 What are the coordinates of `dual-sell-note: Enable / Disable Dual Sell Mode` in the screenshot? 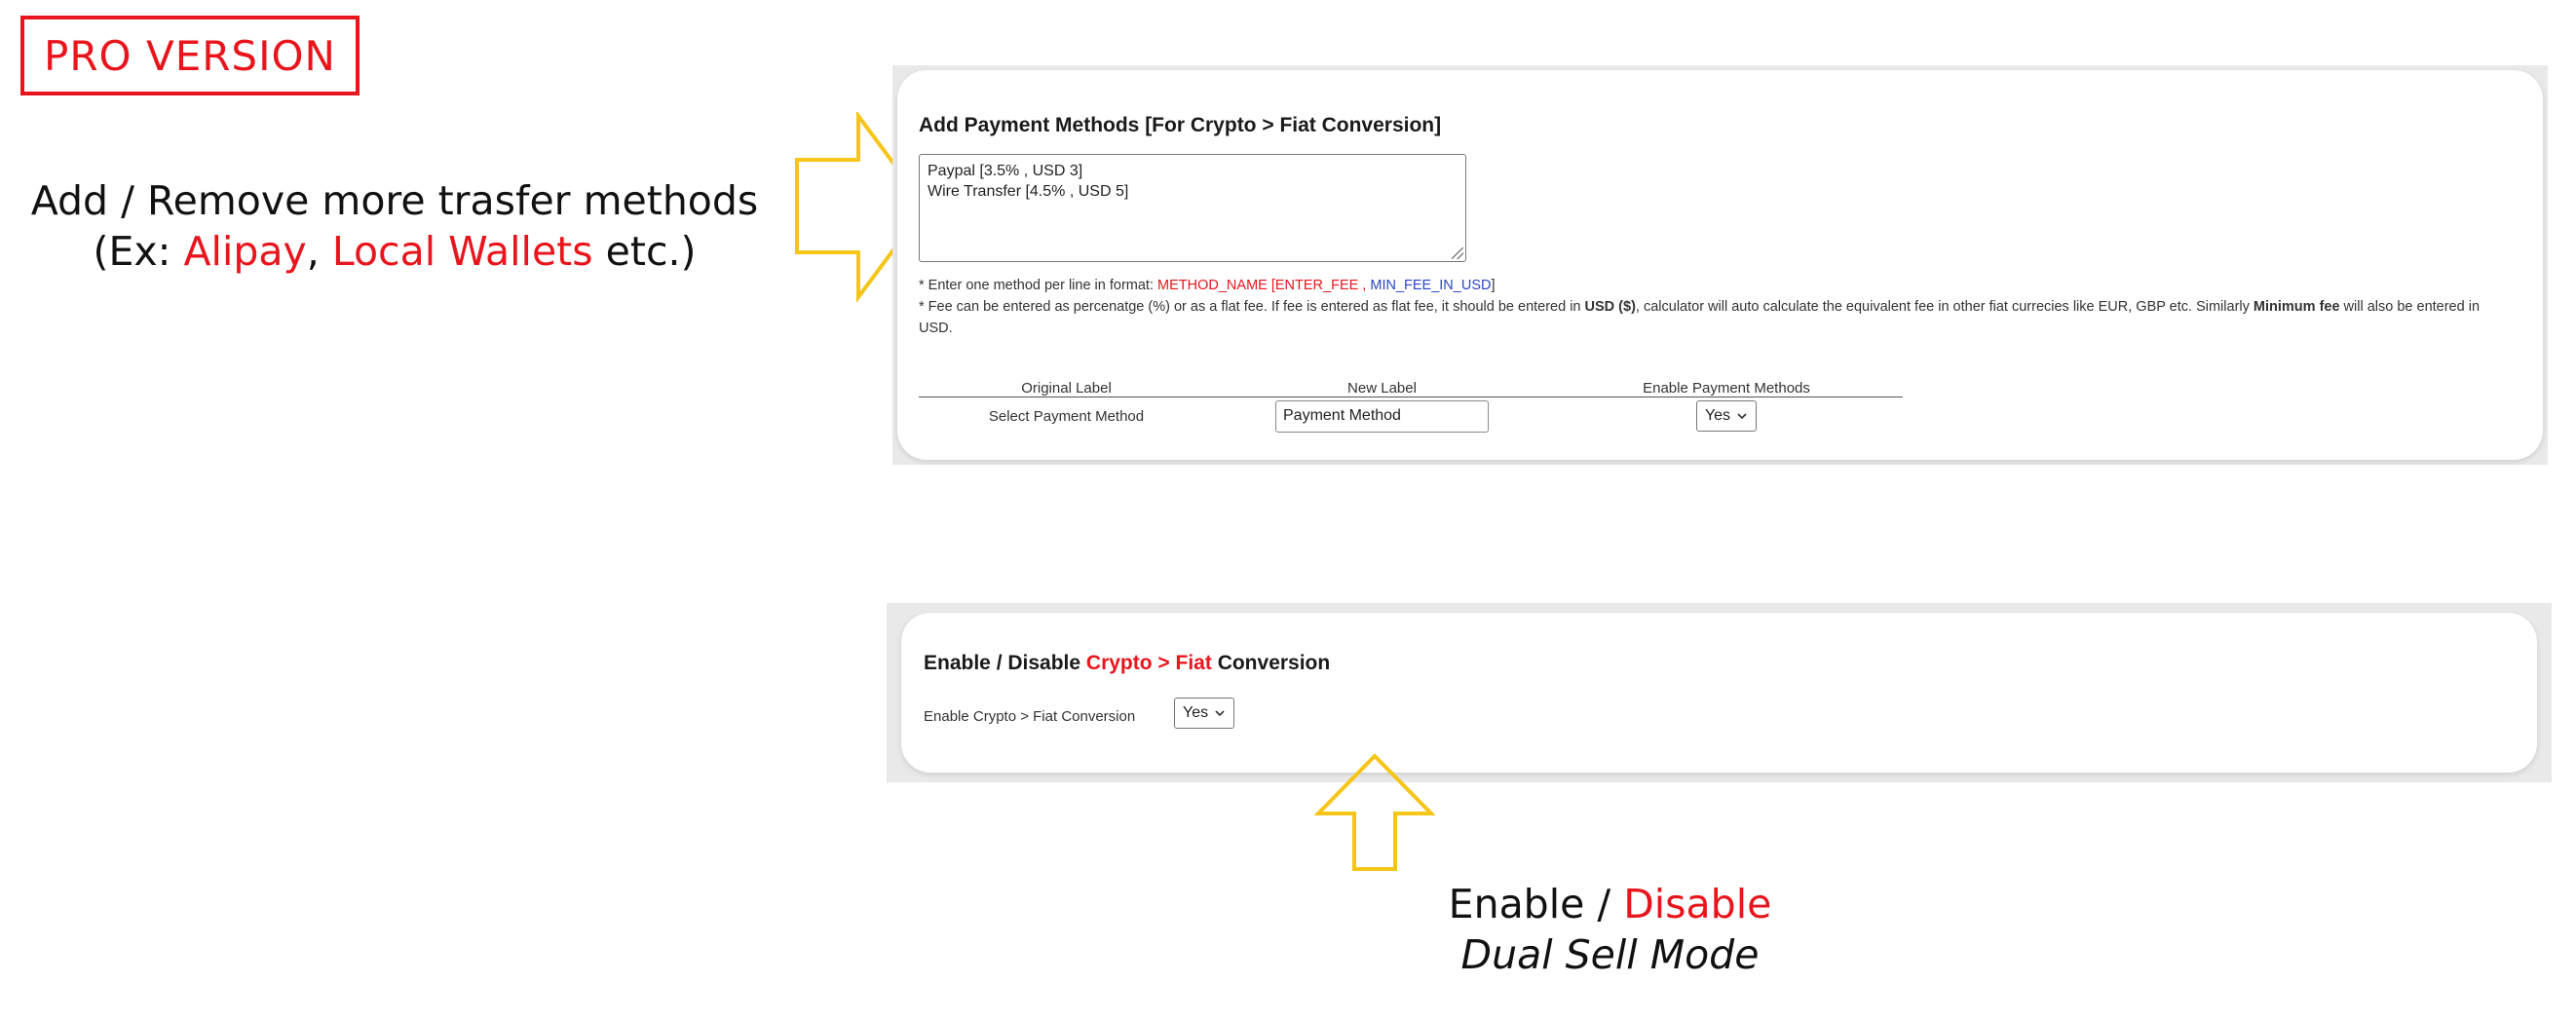 It's located at (1610, 930).